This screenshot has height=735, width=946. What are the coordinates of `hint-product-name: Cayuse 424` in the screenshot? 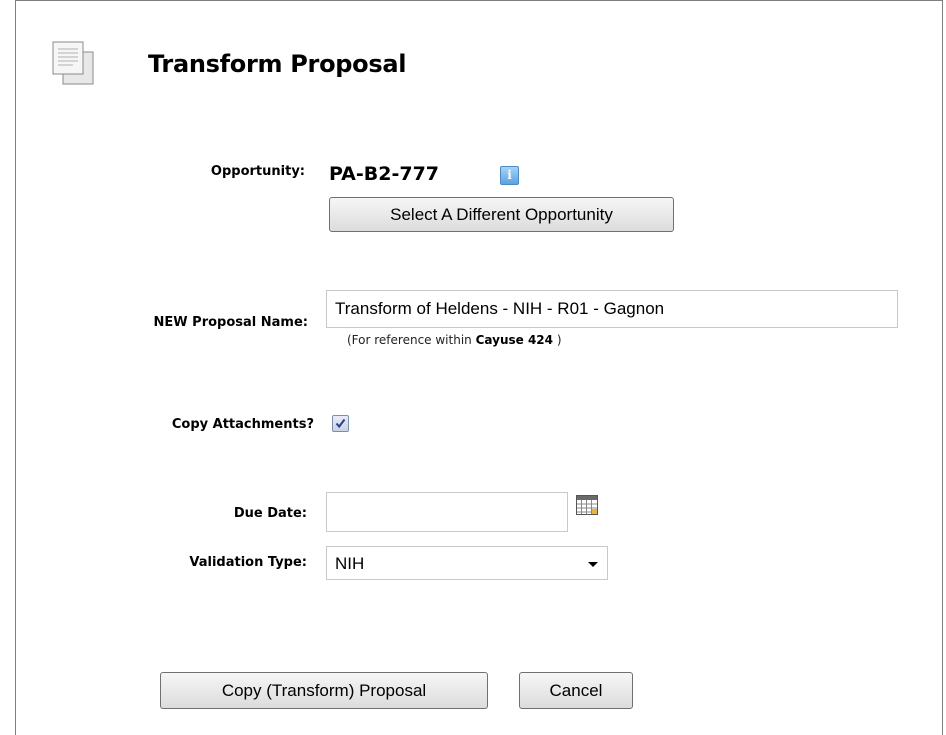 It's located at (514, 340).